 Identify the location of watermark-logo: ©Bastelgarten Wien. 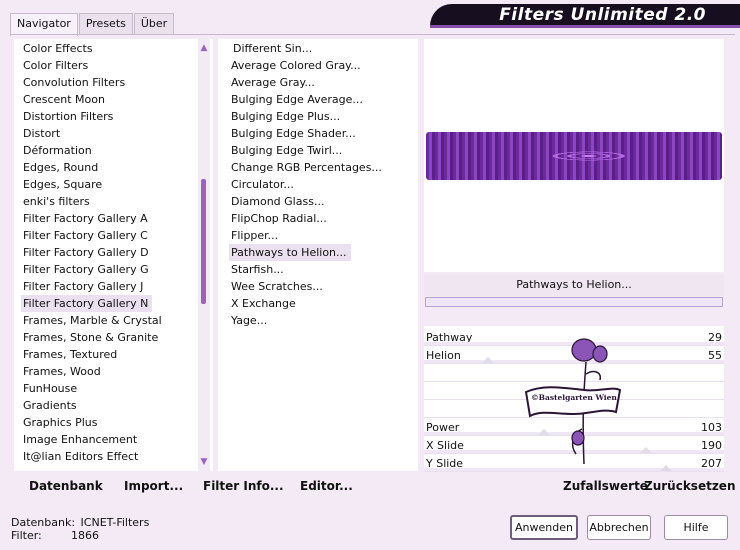
(573, 401).